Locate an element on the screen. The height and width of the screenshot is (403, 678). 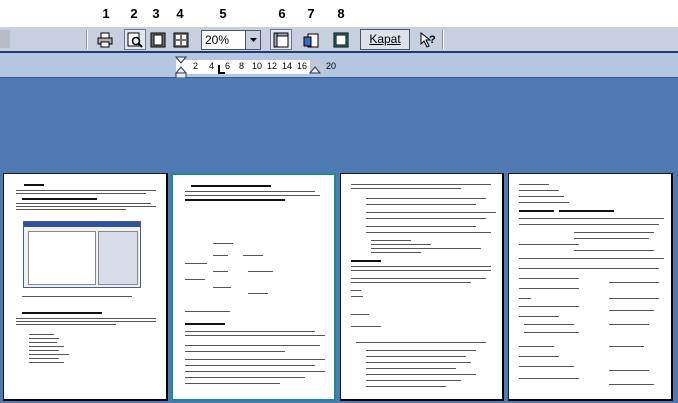
view-ruler-icon is located at coordinates (281, 39).